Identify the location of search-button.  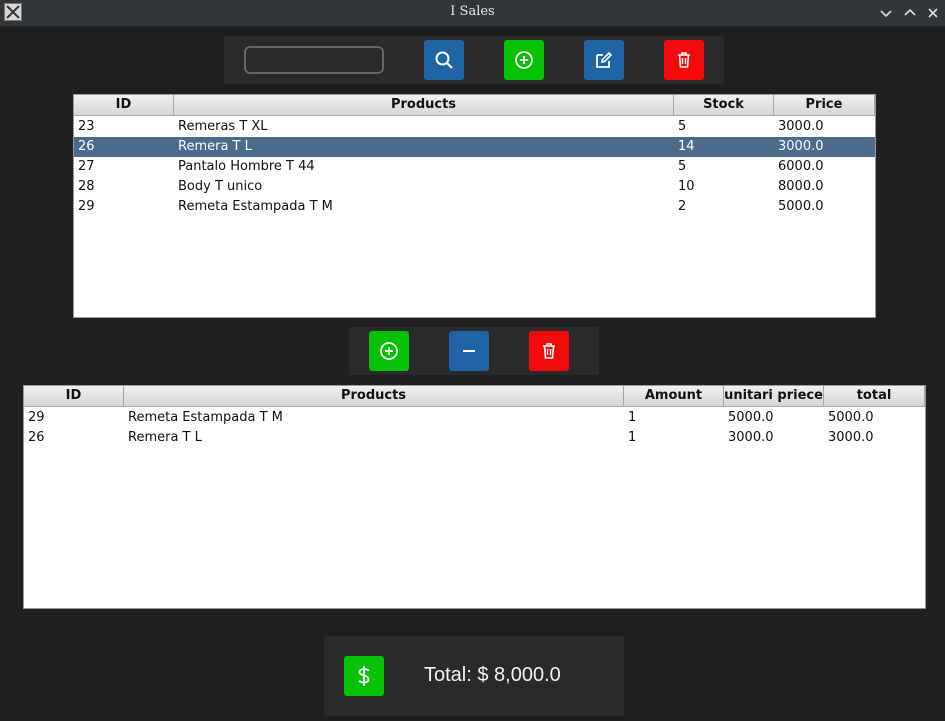
(444, 60).